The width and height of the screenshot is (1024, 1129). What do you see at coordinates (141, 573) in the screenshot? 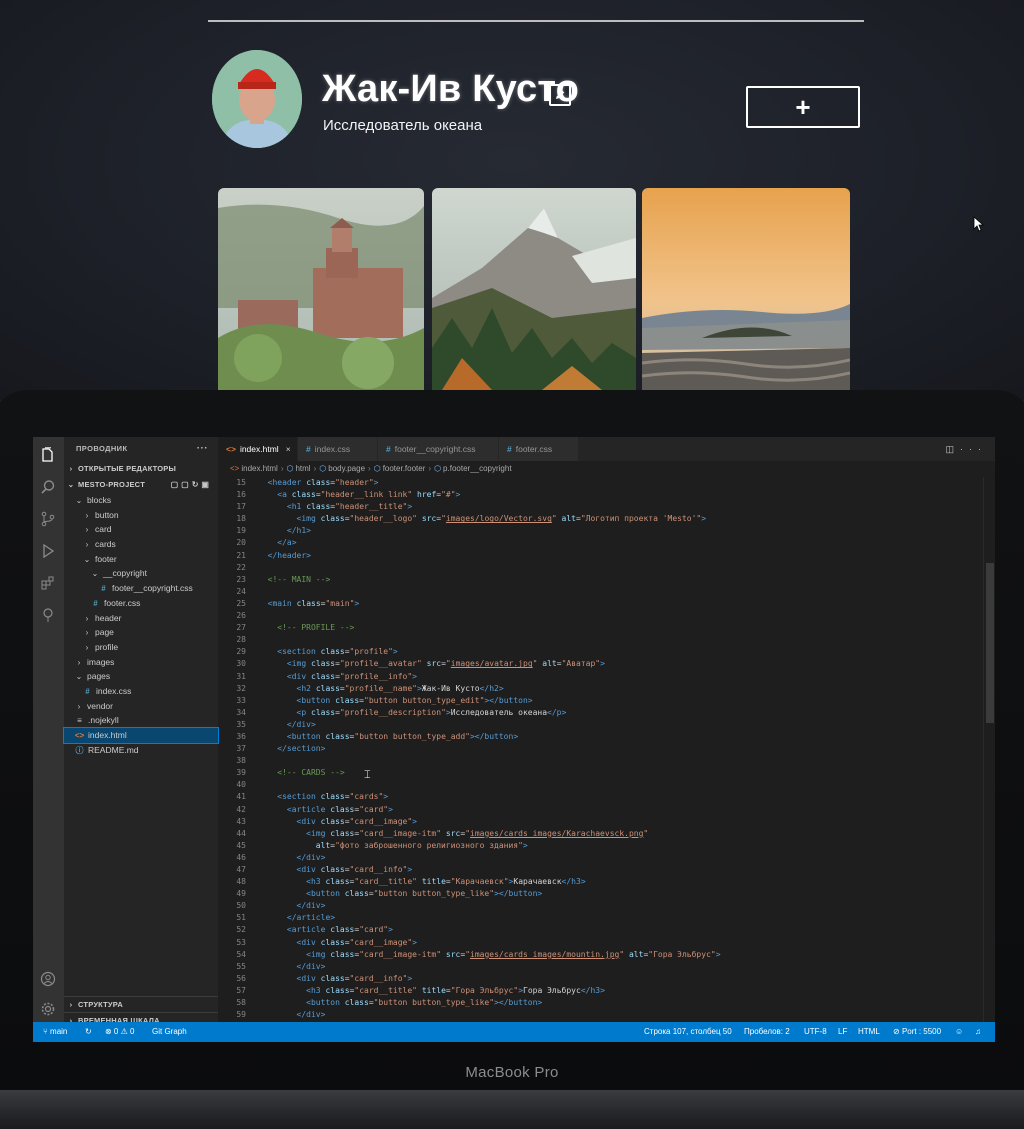
I see `tree-item: ⌄ __copyright` at bounding box center [141, 573].